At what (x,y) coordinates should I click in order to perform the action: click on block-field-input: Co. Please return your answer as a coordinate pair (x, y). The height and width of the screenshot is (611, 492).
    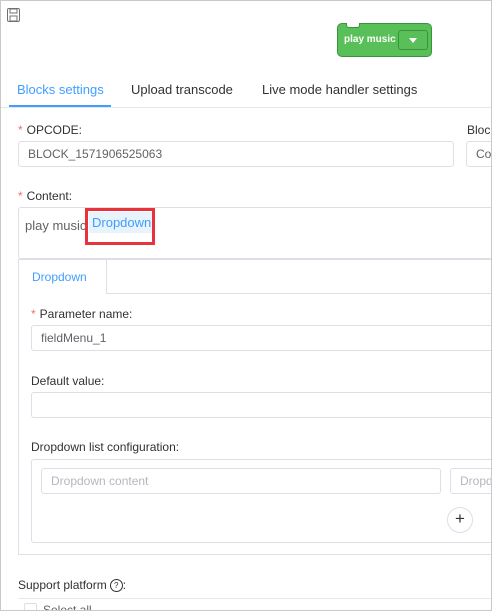
    Looking at the image, I should click on (478, 154).